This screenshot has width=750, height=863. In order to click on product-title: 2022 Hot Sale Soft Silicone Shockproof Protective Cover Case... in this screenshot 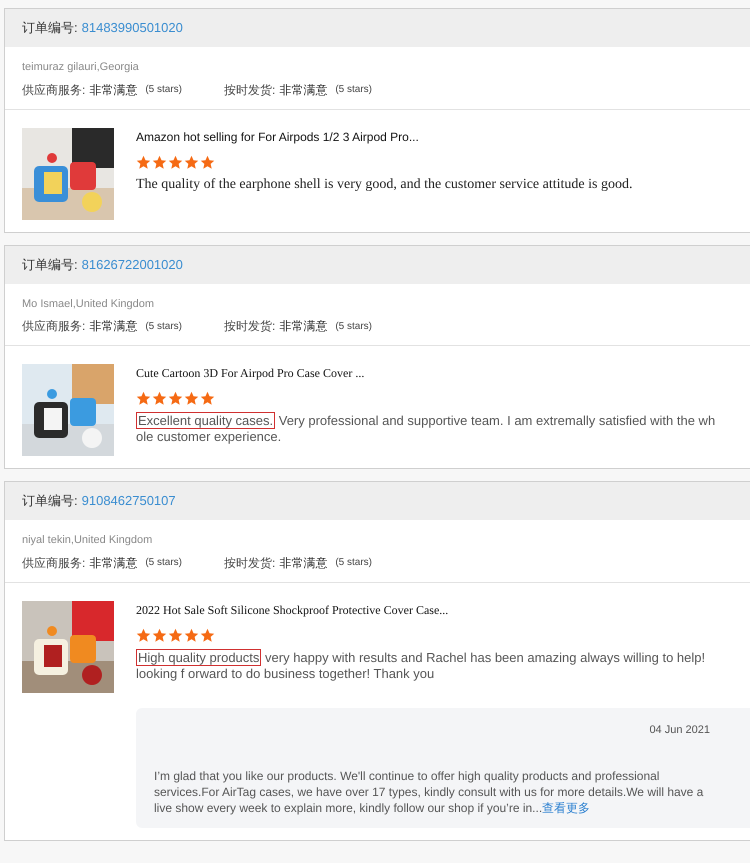, I will do `click(436, 609)`.